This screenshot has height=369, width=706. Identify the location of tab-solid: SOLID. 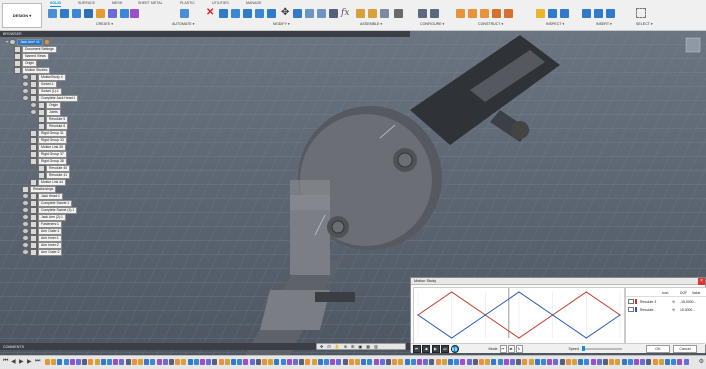
(55, 3).